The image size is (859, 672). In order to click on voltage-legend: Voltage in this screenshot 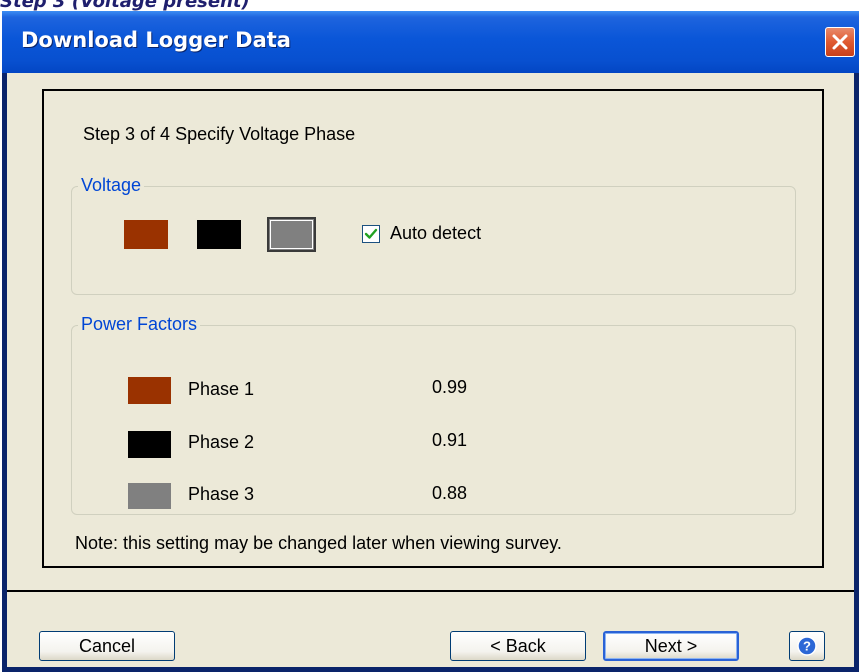, I will do `click(111, 185)`.